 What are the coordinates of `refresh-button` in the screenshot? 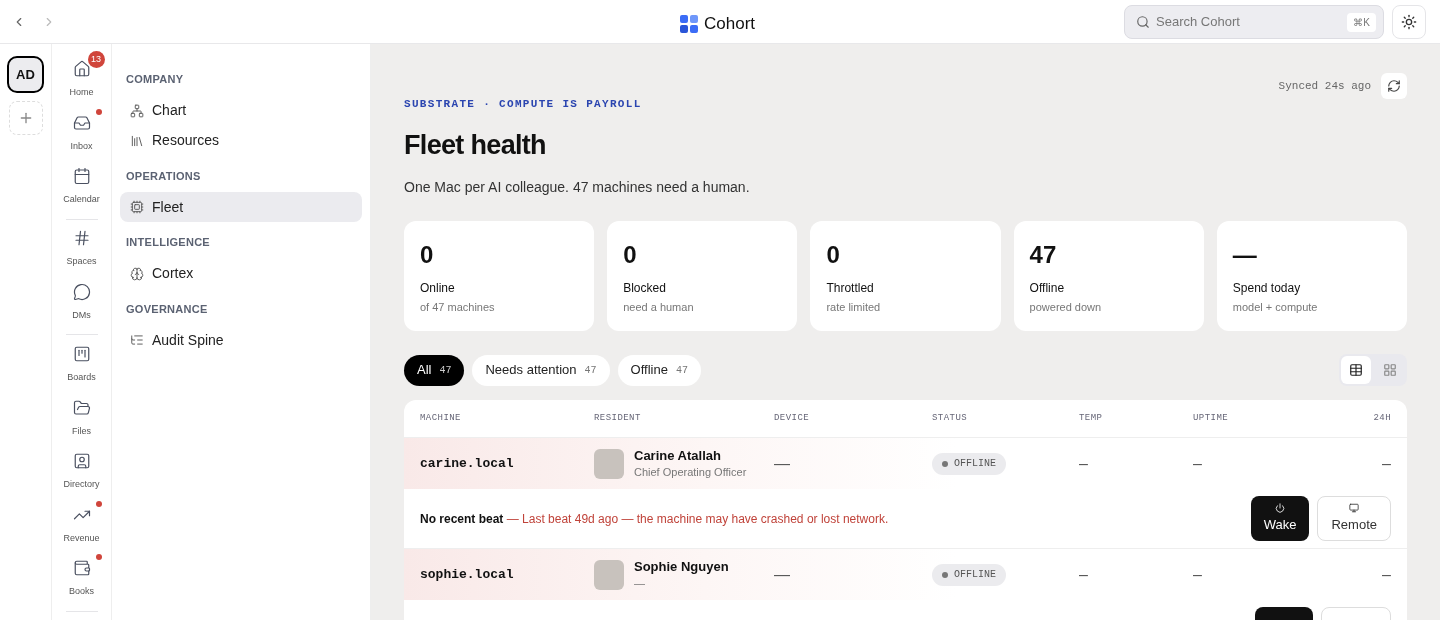 It's located at (1394, 86).